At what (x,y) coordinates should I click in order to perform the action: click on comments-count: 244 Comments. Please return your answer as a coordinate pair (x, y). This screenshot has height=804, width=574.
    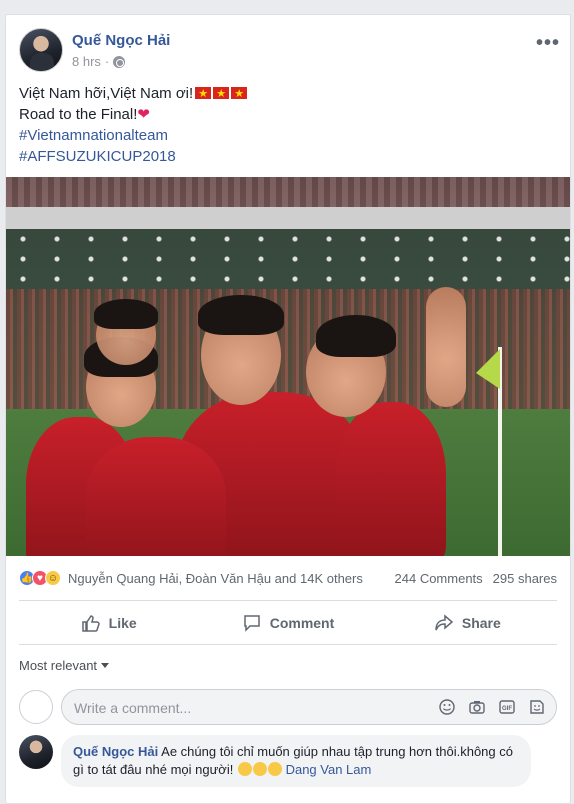
    Looking at the image, I should click on (439, 578).